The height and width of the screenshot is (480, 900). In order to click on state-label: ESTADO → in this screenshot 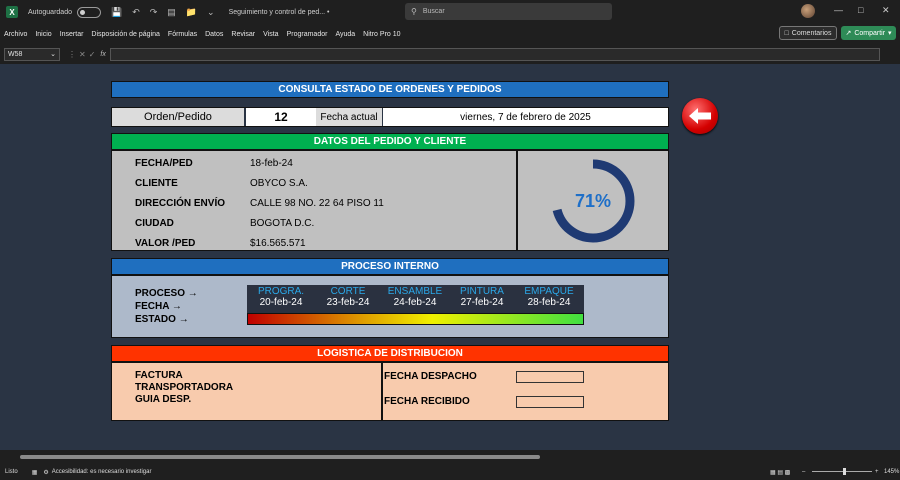, I will do `click(162, 319)`.